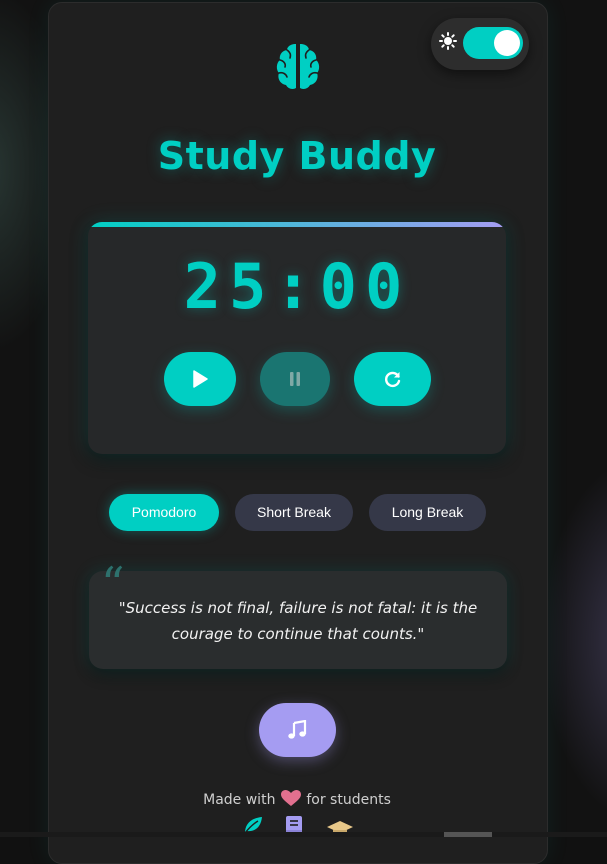 This screenshot has width=607, height=864. I want to click on theme-toggle-container, so click(480, 44).